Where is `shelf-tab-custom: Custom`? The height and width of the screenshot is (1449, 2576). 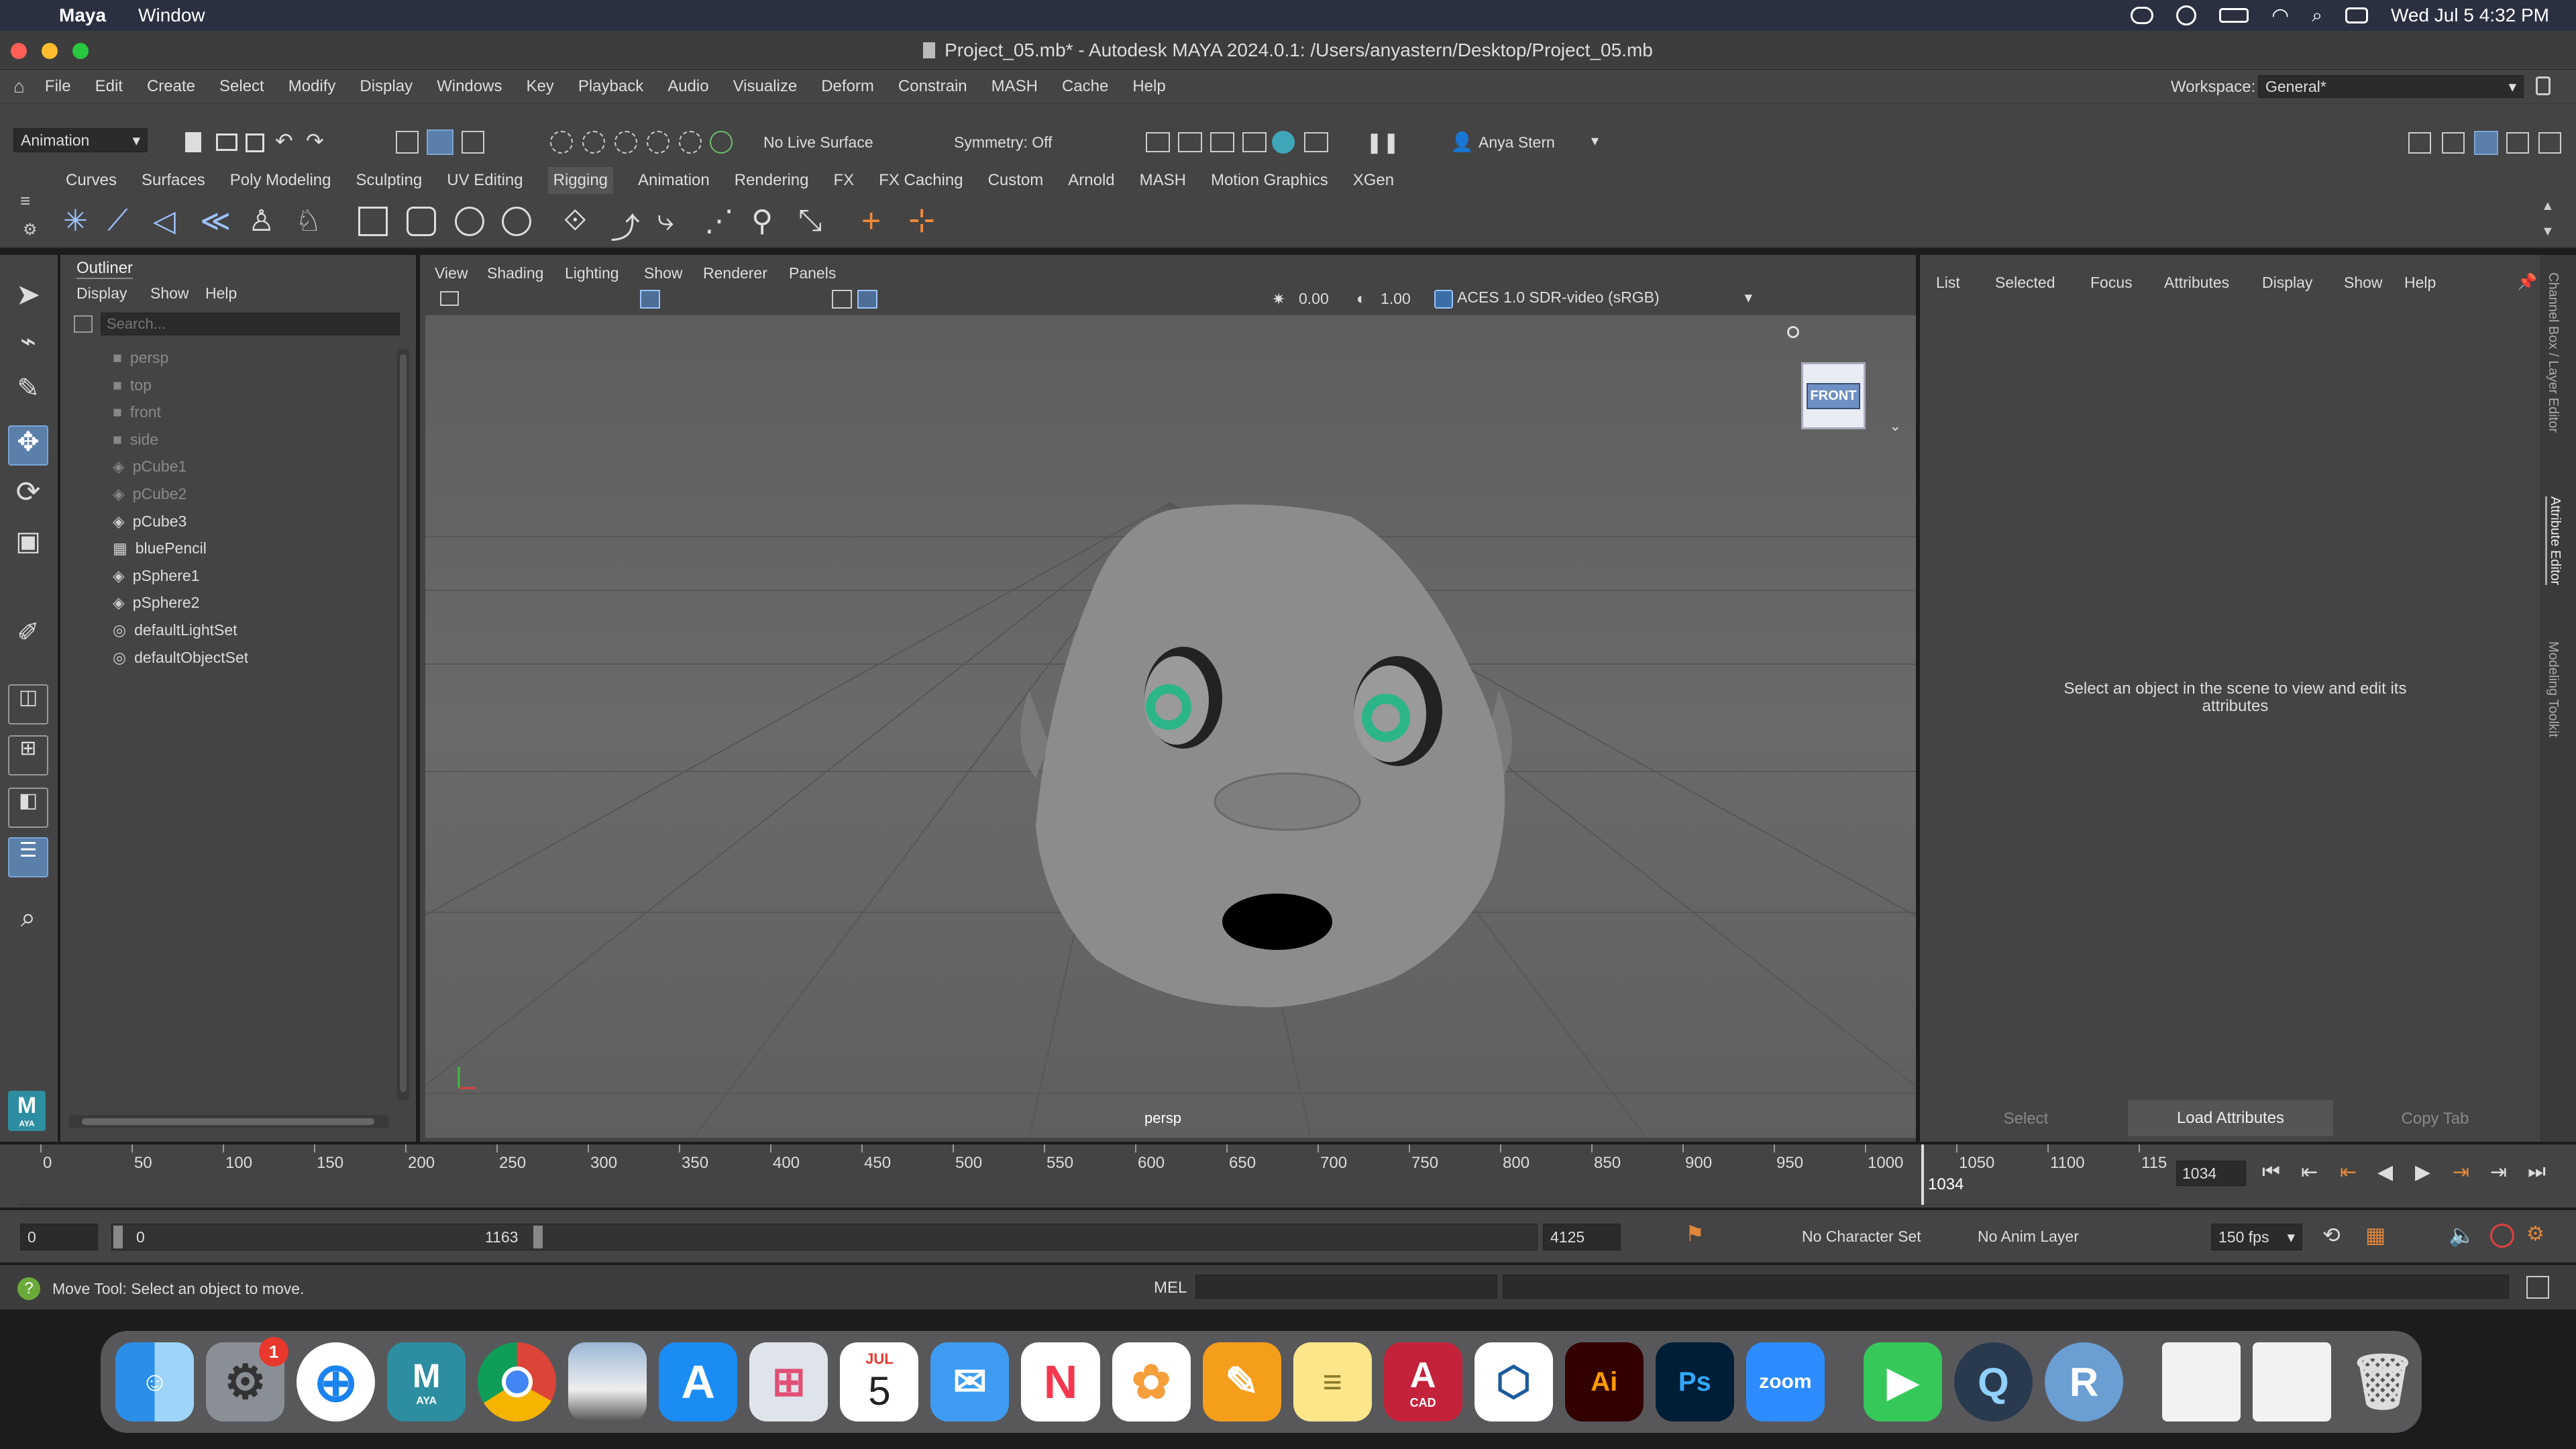 shelf-tab-custom: Custom is located at coordinates (1016, 180).